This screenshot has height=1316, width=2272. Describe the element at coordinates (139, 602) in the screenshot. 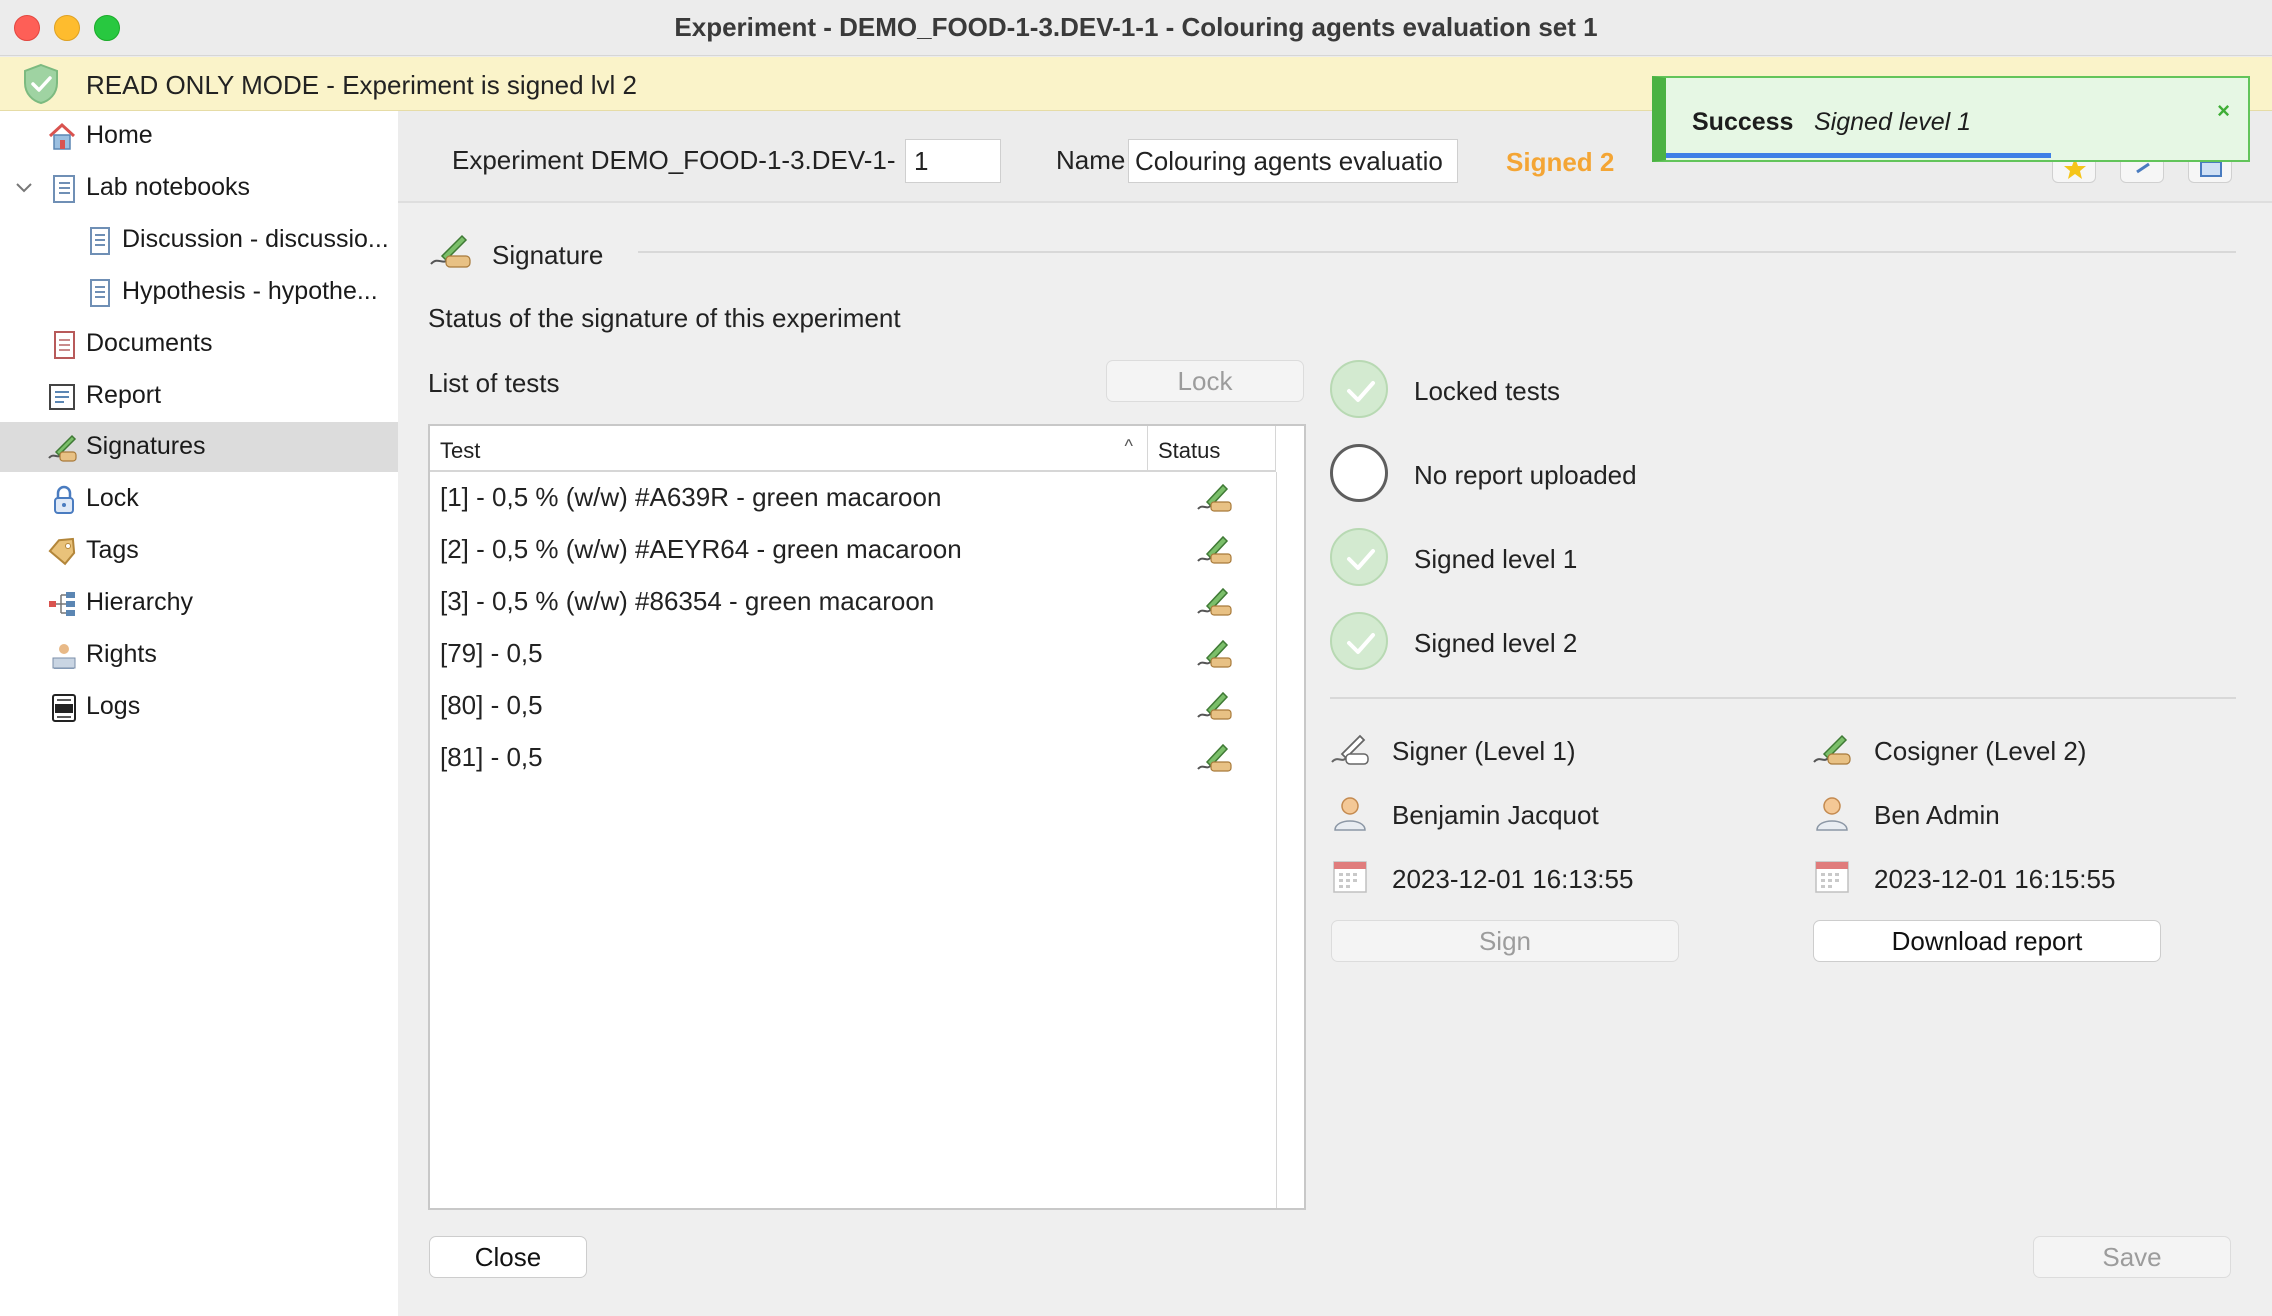

I see `sidebar-item-label: Hierarchy` at that location.